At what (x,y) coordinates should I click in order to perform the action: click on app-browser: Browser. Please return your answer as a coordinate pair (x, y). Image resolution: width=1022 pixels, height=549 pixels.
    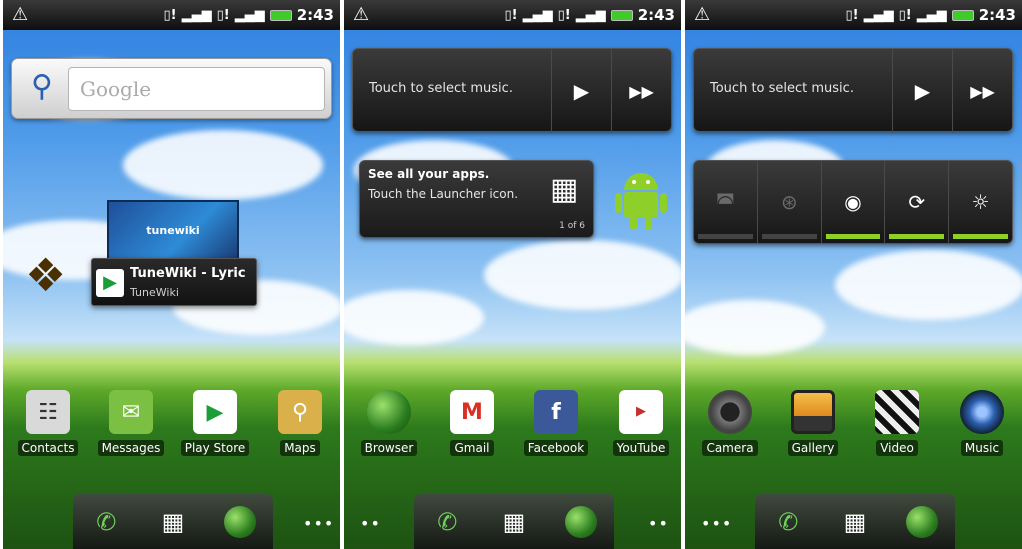
    Looking at the image, I should click on (389, 428).